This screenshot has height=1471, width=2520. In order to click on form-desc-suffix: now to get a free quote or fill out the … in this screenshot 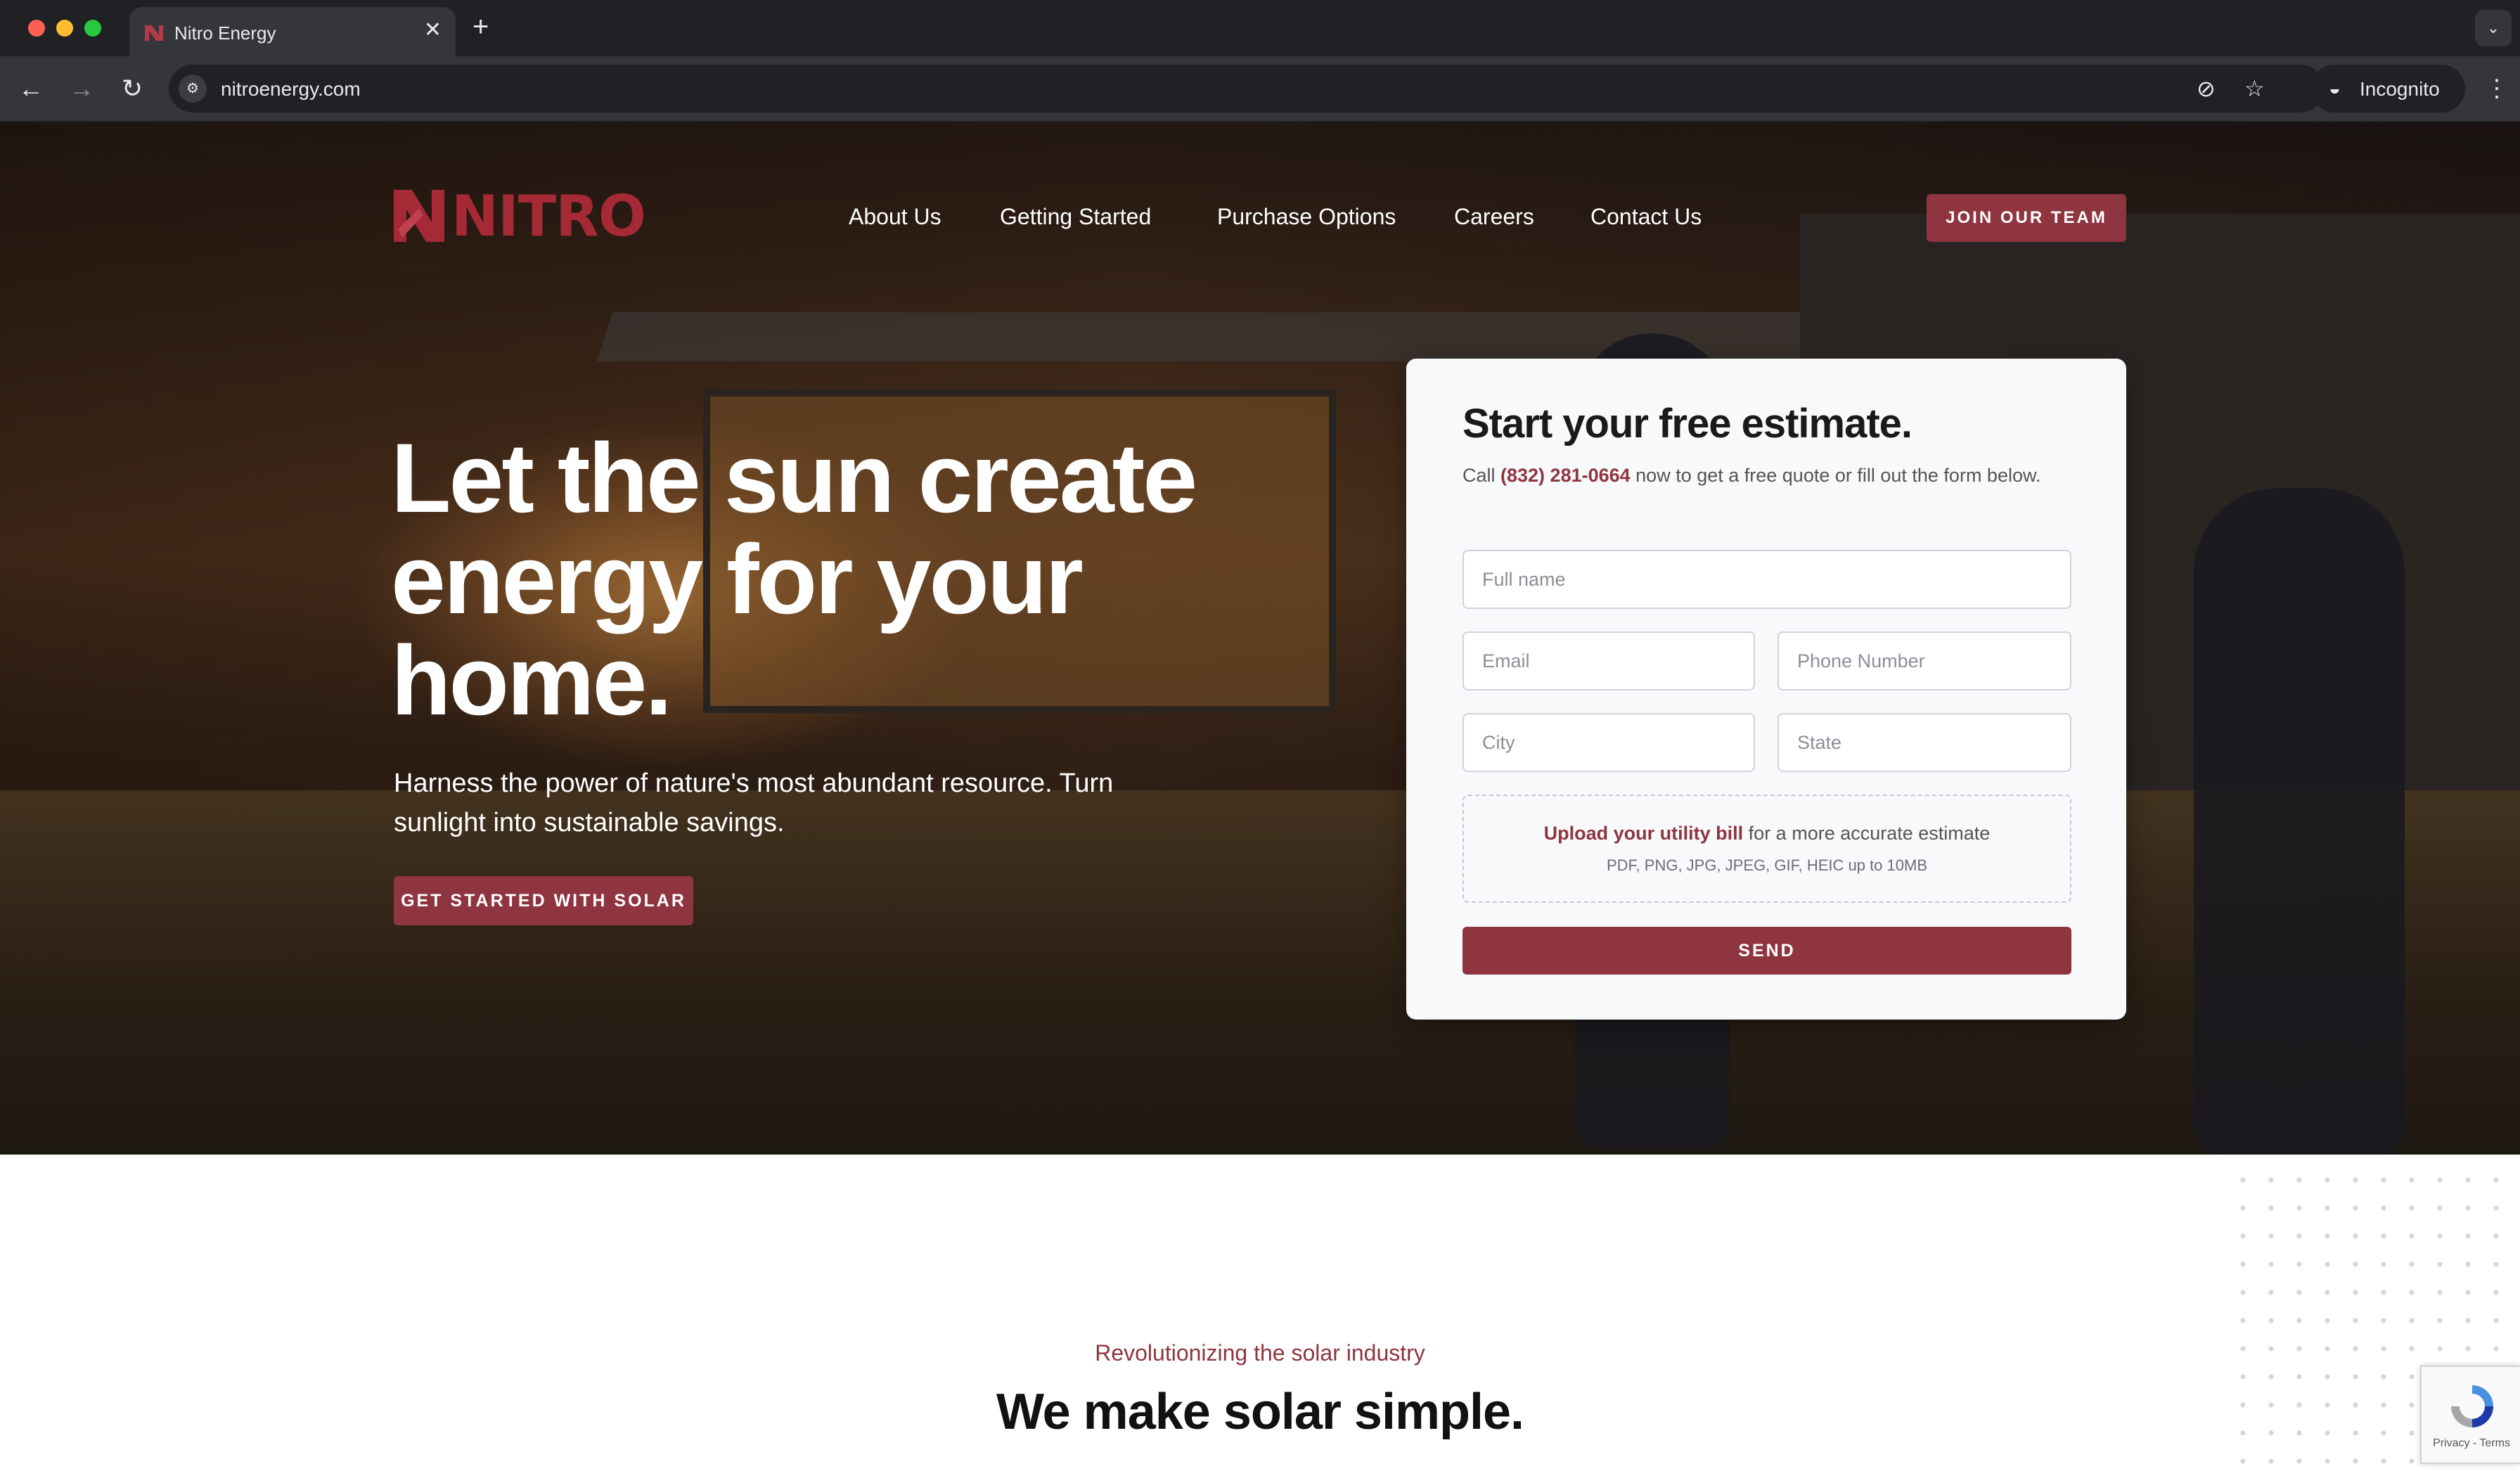, I will do `click(1835, 475)`.